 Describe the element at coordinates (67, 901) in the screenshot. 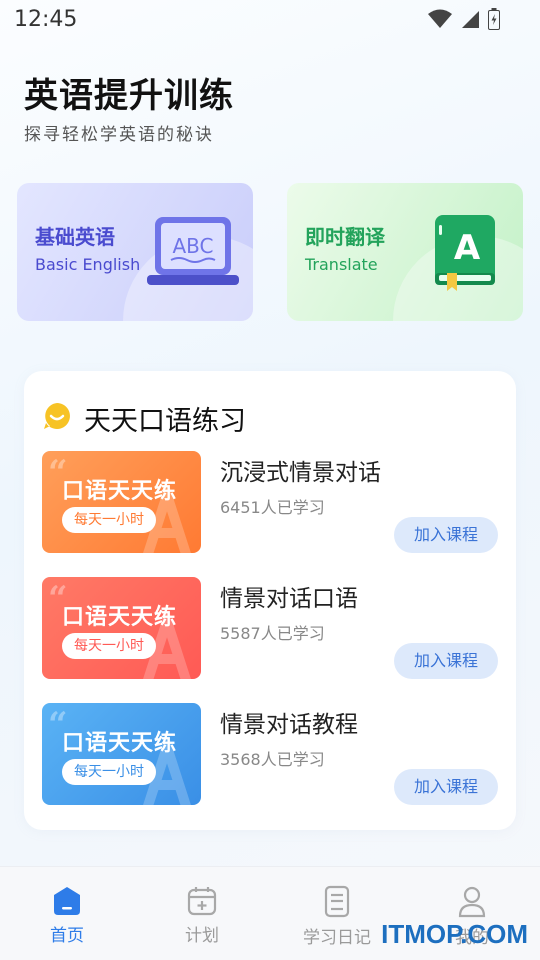

I see `home-icon` at that location.